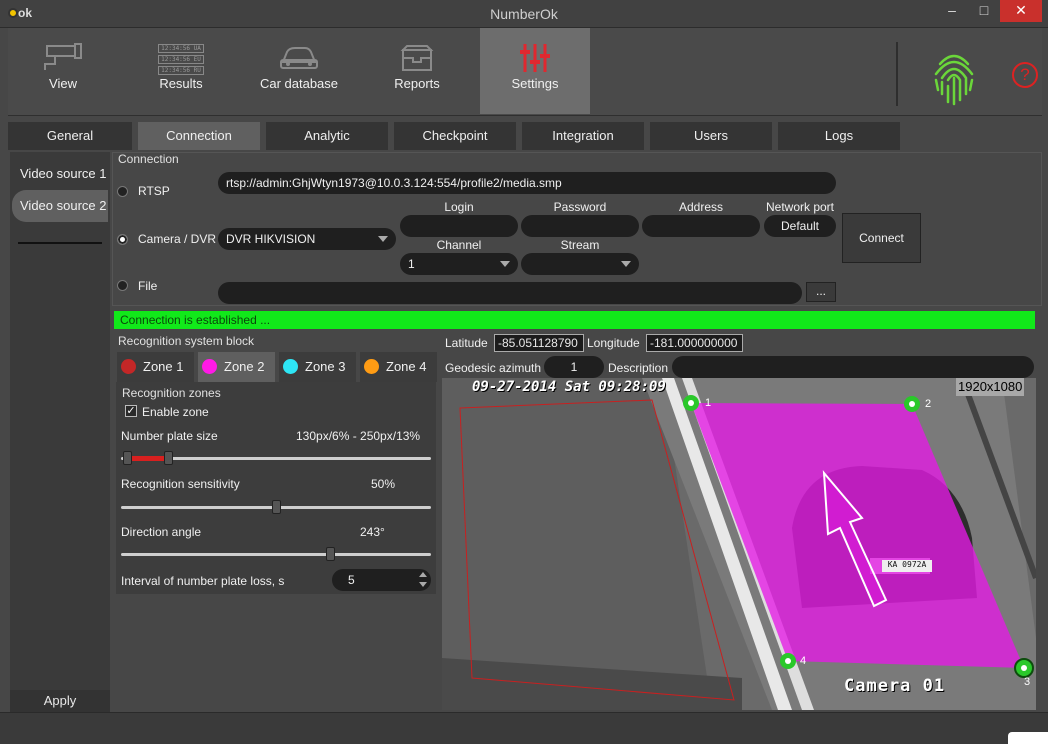 The image size is (1048, 744). What do you see at coordinates (701, 207) in the screenshot?
I see `address-label: Address` at bounding box center [701, 207].